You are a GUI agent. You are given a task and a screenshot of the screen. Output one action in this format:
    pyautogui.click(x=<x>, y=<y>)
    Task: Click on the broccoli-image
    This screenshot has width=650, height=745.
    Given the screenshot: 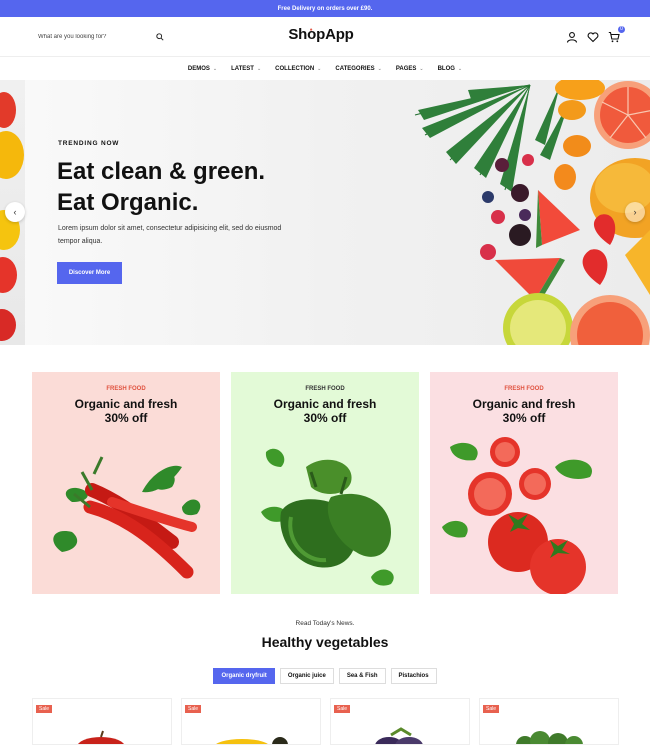 What is the action you would take?
    pyautogui.click(x=549, y=737)
    